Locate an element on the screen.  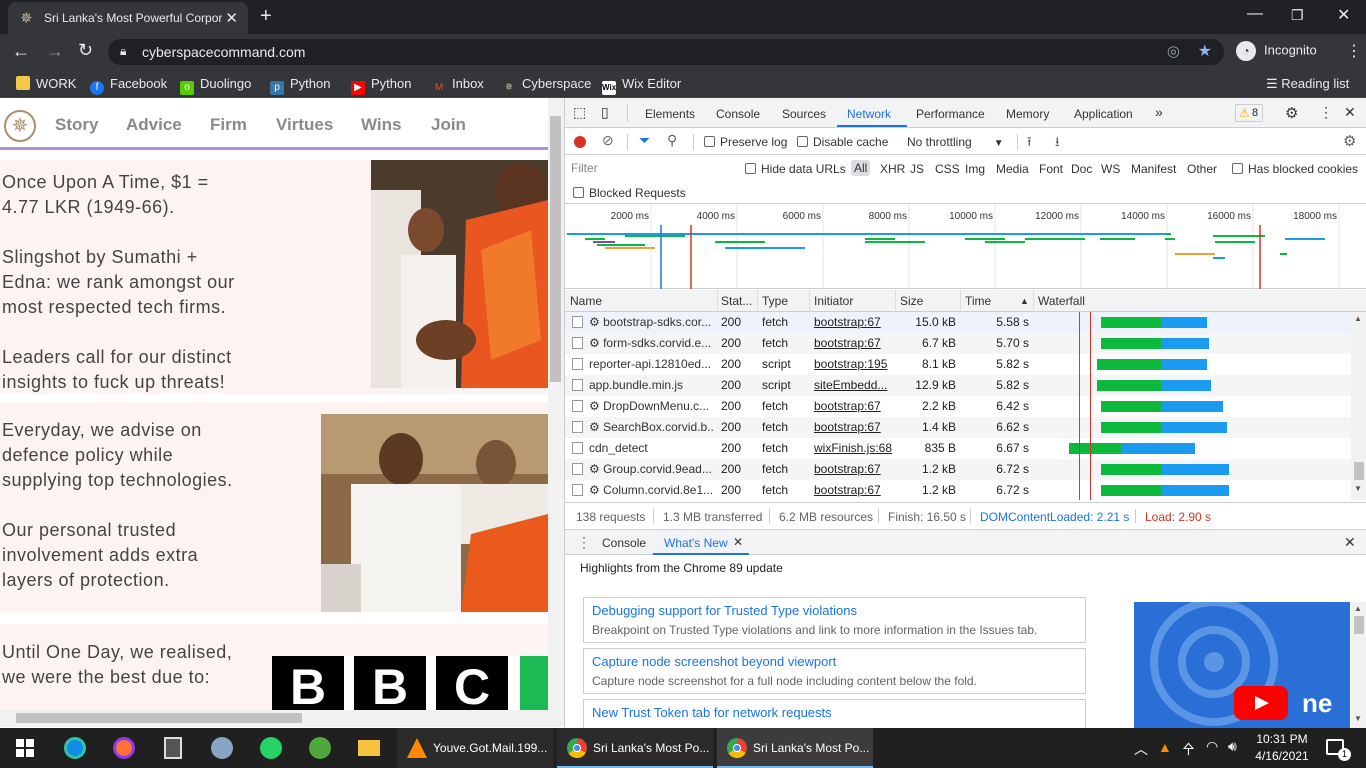
warnings-badge: ⚠ 8 is located at coordinates (1249, 113).